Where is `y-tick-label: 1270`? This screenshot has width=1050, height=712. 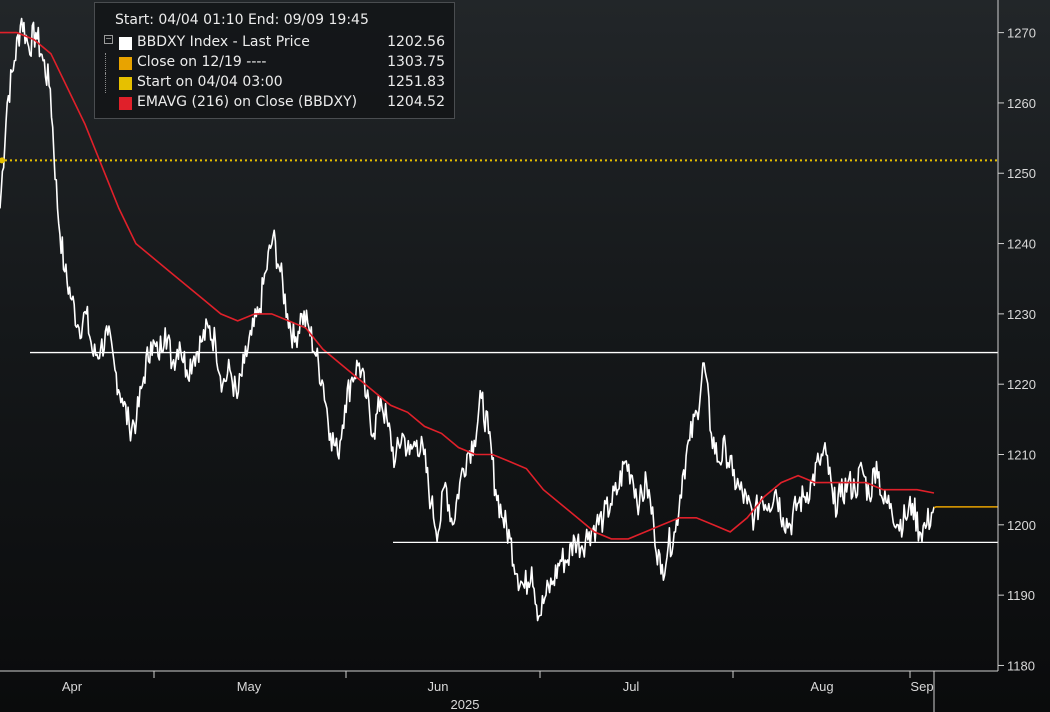 y-tick-label: 1270 is located at coordinates (1021, 33).